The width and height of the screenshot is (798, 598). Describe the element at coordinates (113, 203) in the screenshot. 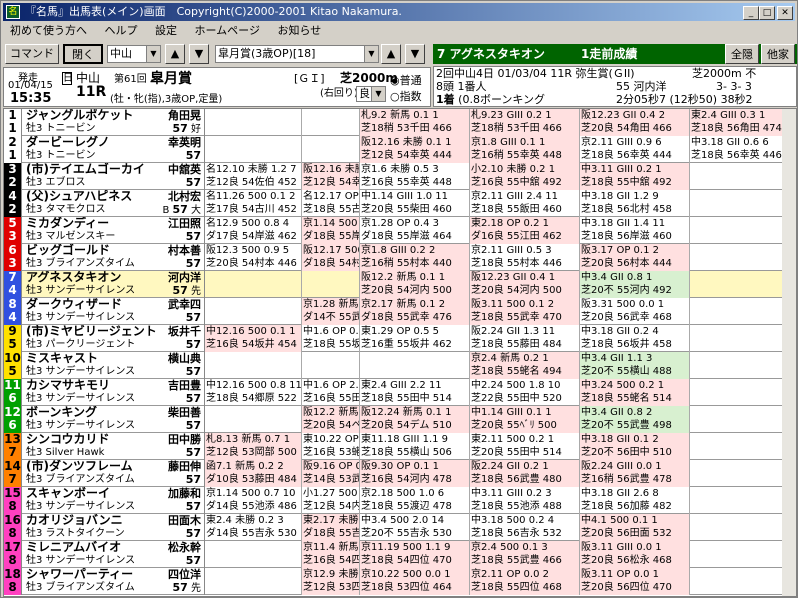

I see `horse-cell: (父)シュアハピネス 牡3 タマモクロス 北村宏 B 57 大` at that location.